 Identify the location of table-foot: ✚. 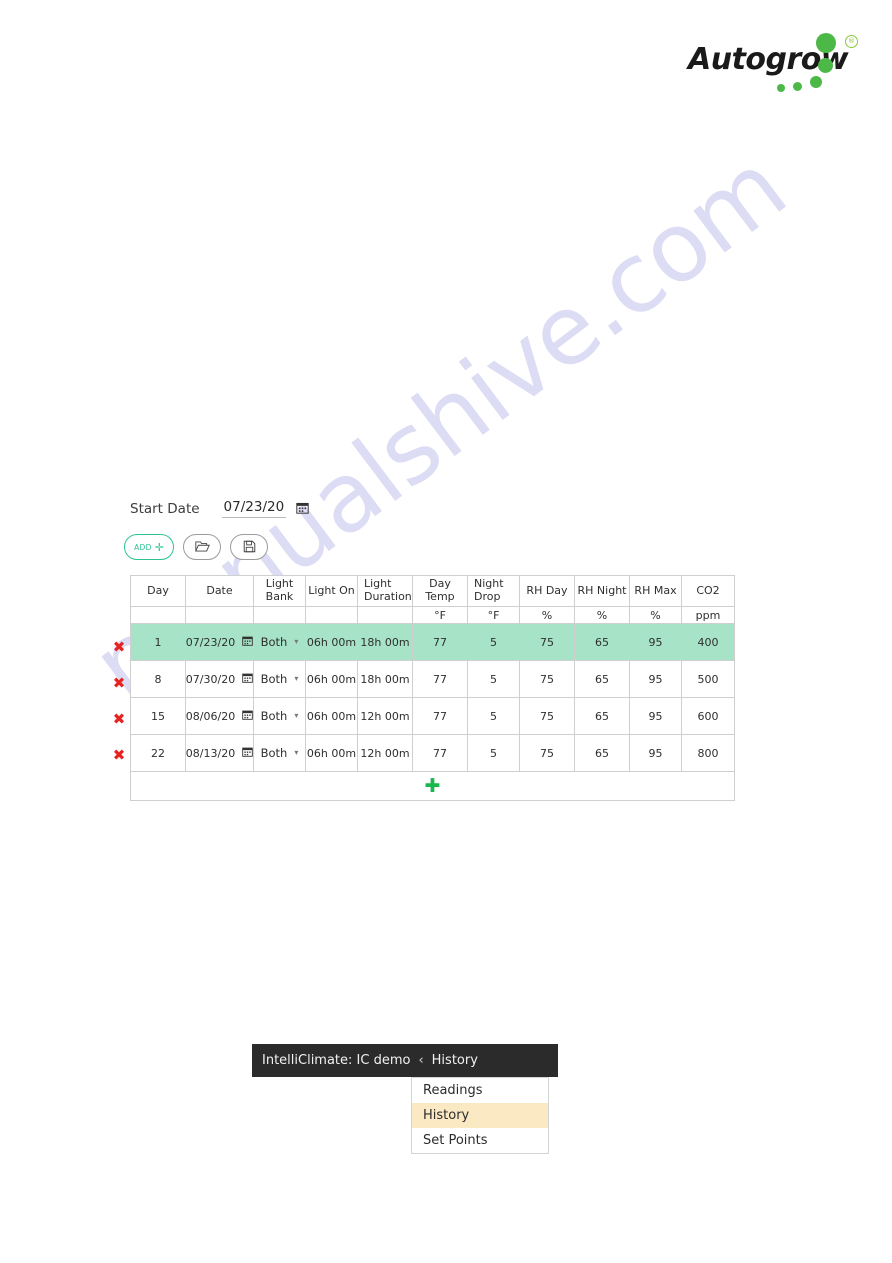
(432, 786).